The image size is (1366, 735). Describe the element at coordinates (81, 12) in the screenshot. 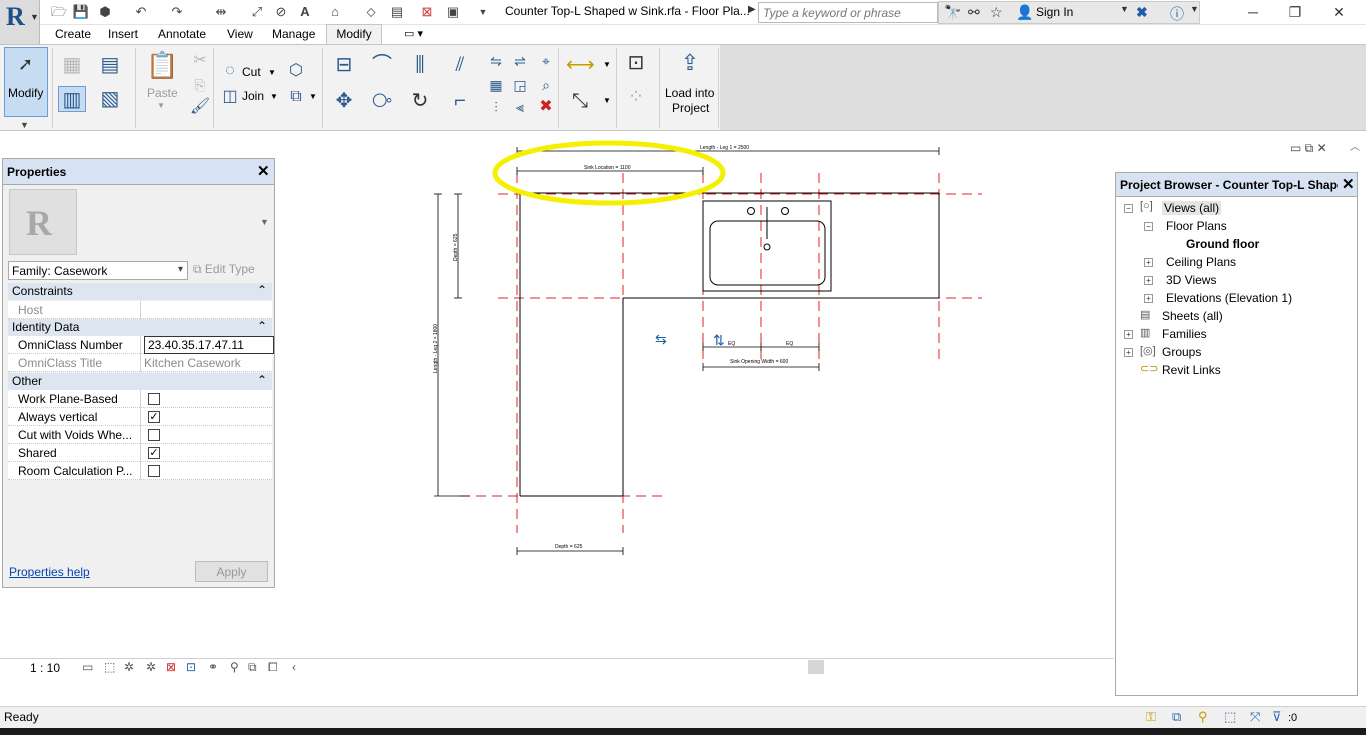

I see `save-icon: 💾` at that location.